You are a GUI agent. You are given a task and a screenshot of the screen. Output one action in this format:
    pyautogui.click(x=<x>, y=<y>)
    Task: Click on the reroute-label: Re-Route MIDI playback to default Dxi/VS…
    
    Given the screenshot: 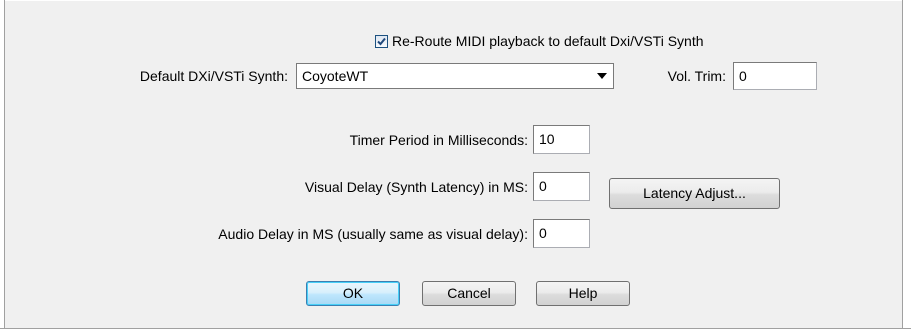 What is the action you would take?
    pyautogui.click(x=548, y=41)
    